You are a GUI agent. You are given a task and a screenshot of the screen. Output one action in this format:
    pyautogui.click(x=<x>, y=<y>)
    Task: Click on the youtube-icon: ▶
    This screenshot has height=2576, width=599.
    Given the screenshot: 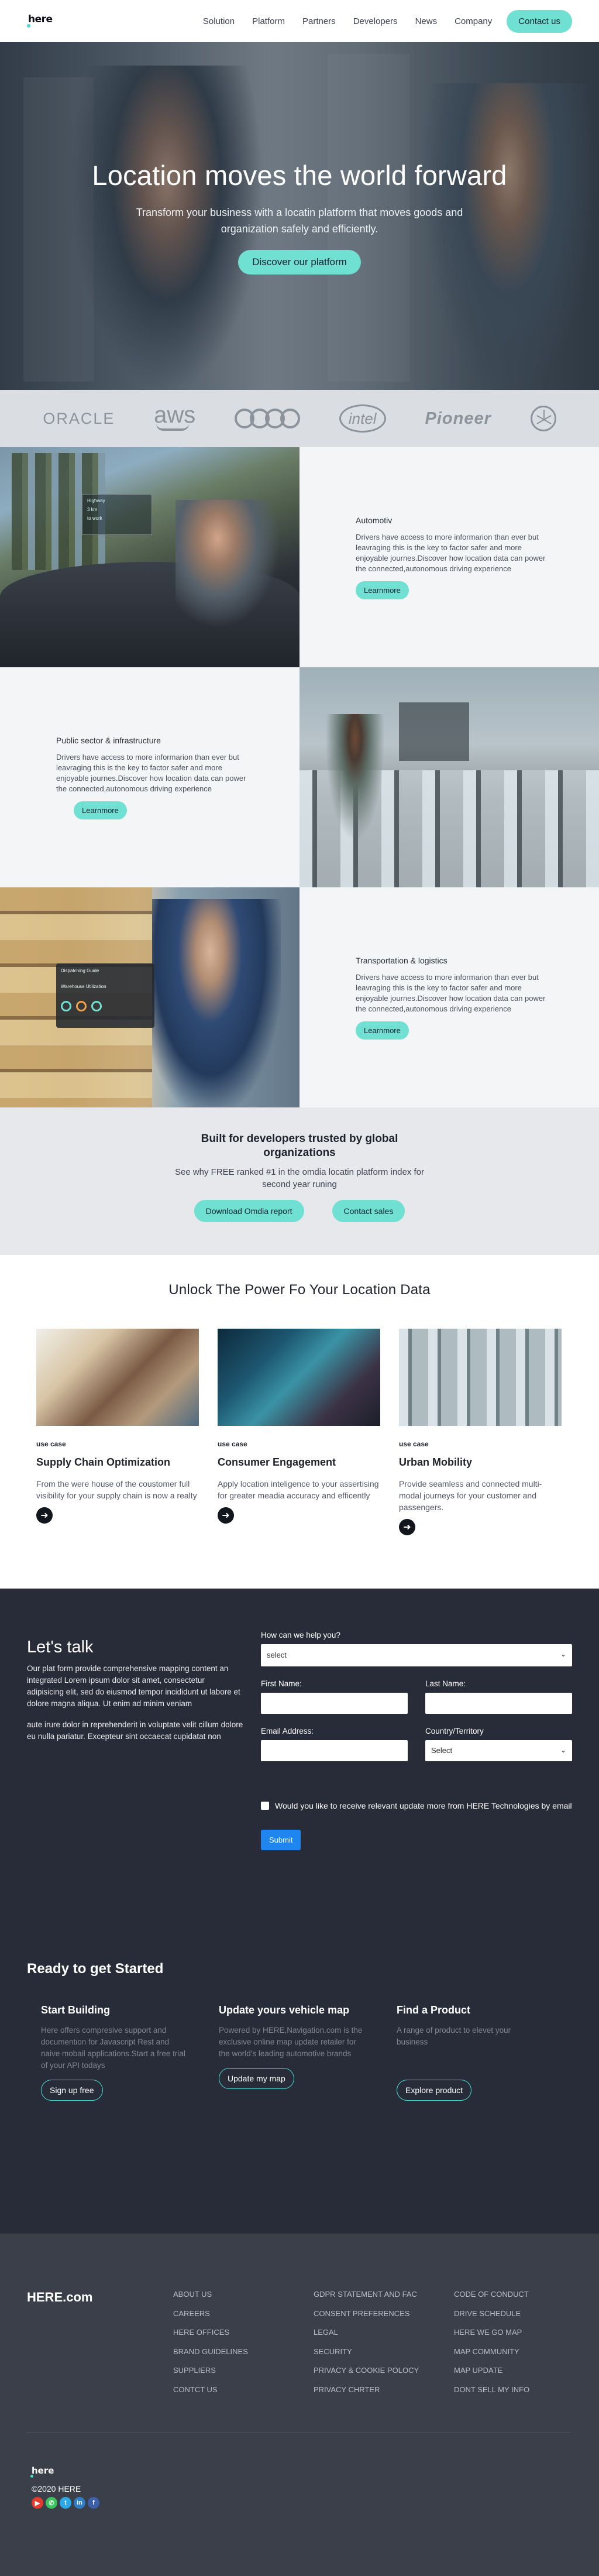 What is the action you would take?
    pyautogui.click(x=37, y=2503)
    